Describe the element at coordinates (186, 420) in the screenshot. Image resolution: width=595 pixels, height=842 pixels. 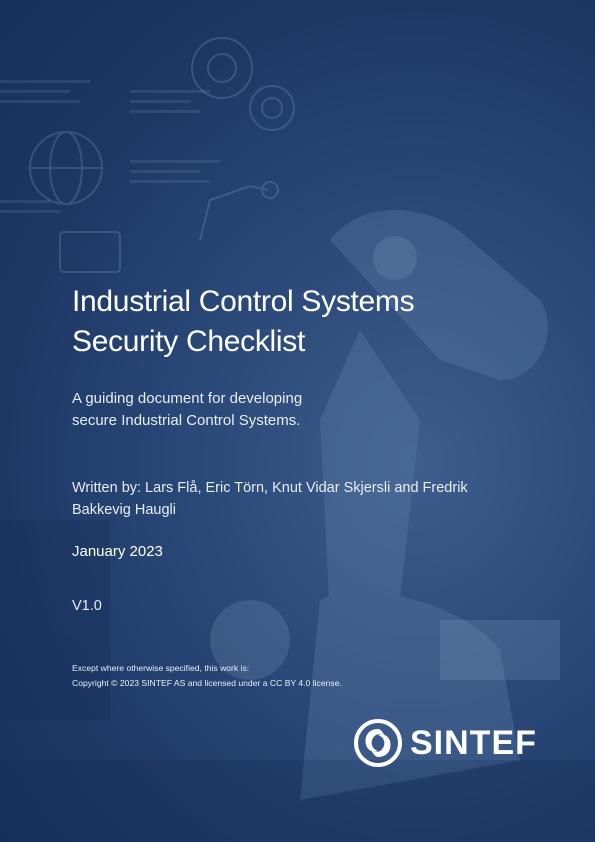
I see `subtitle-line-2: secure Industrial Control Systems.` at that location.